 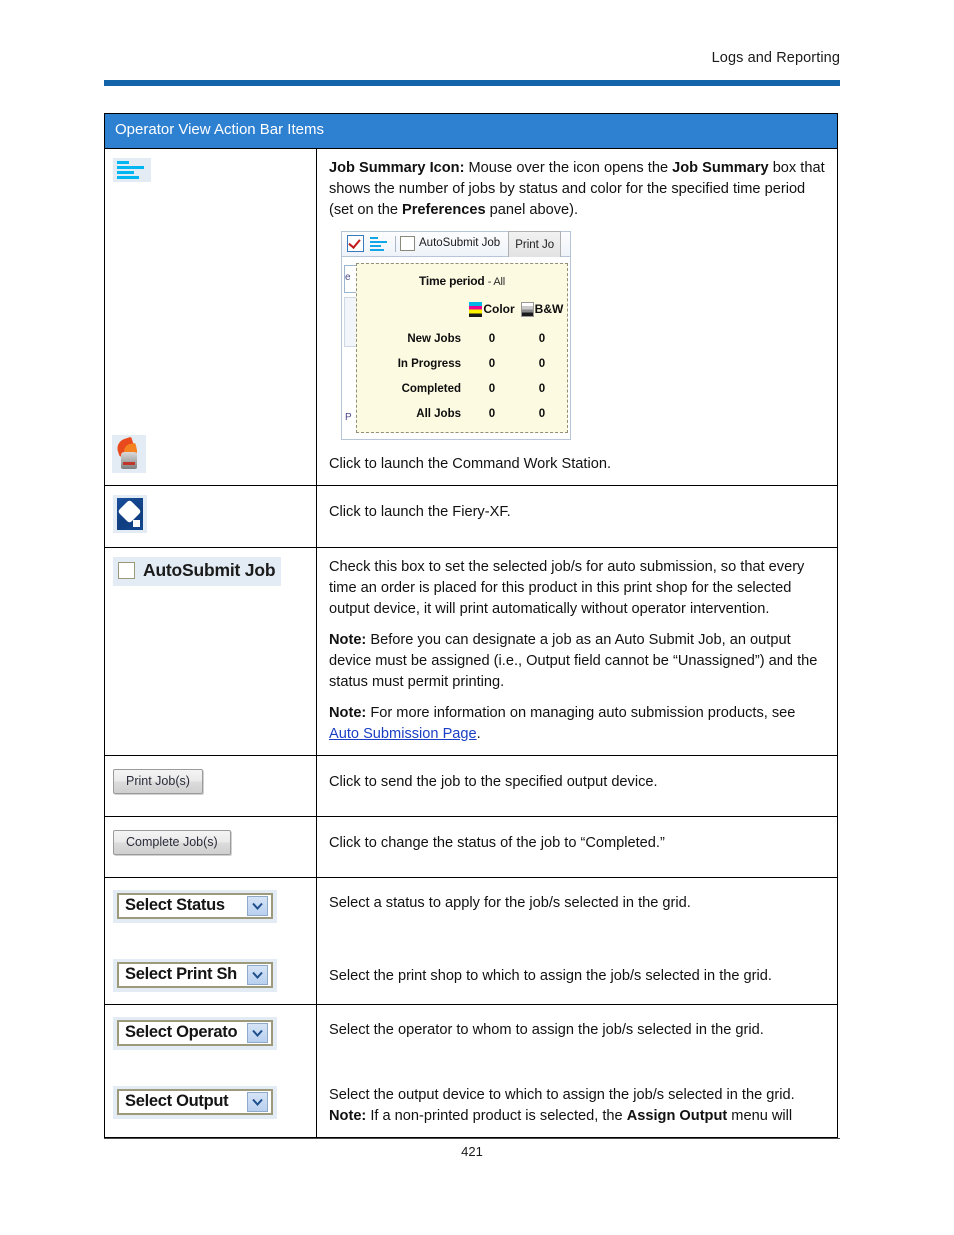 What do you see at coordinates (172, 842) in the screenshot?
I see `complete-jobs-button: Complete Job(s)` at bounding box center [172, 842].